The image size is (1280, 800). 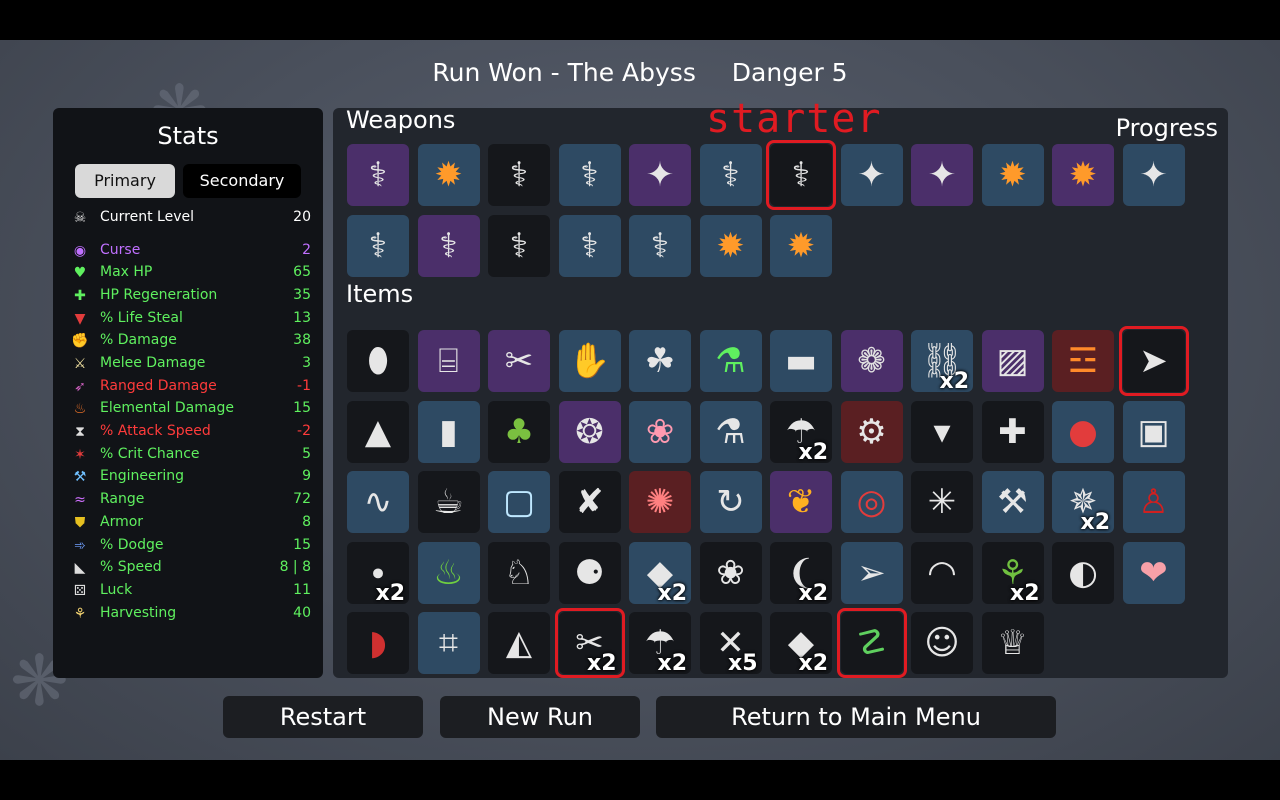 What do you see at coordinates (519, 643) in the screenshot?
I see `item-slot: ◭` at bounding box center [519, 643].